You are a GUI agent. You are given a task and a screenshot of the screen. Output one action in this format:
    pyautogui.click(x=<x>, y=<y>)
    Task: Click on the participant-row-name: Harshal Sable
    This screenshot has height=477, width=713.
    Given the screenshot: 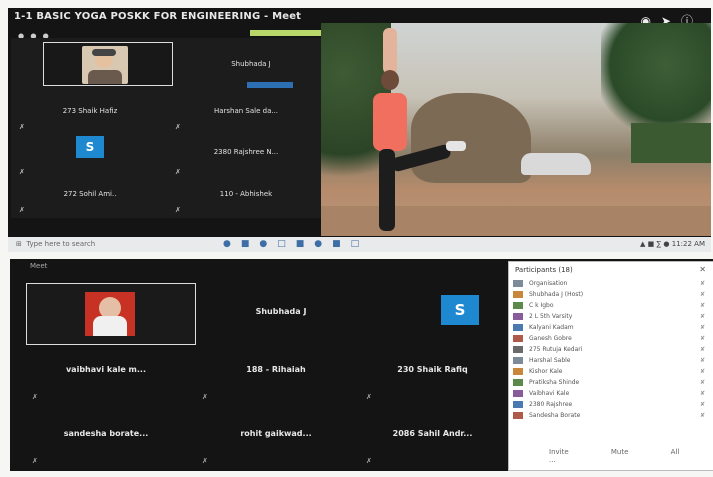 What is the action you would take?
    pyautogui.click(x=550, y=360)
    